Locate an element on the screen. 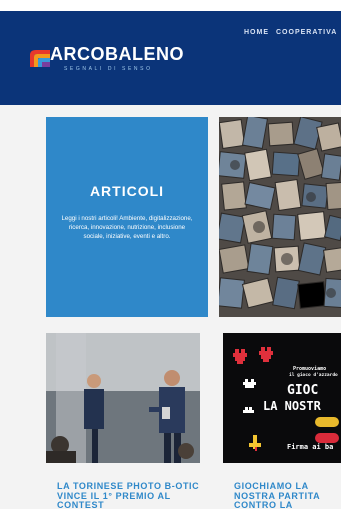  letterpress-blocks-image is located at coordinates (280, 217).